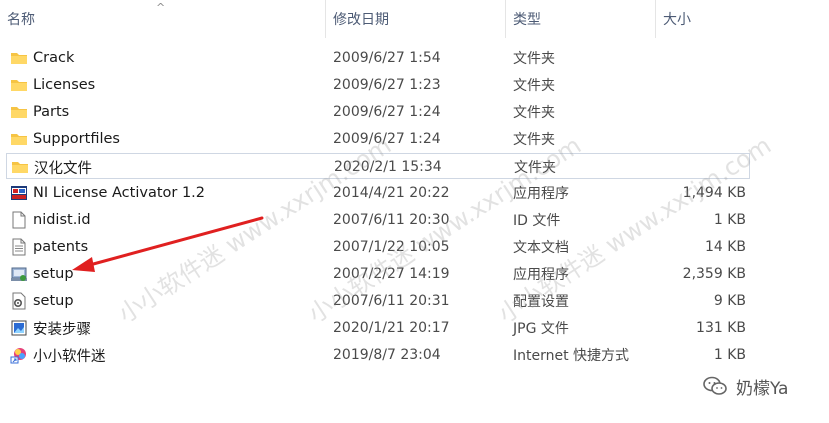 This screenshot has width=829, height=423. I want to click on file-row: Parts 2009/6/27 1:24 文件夹, so click(378, 112).